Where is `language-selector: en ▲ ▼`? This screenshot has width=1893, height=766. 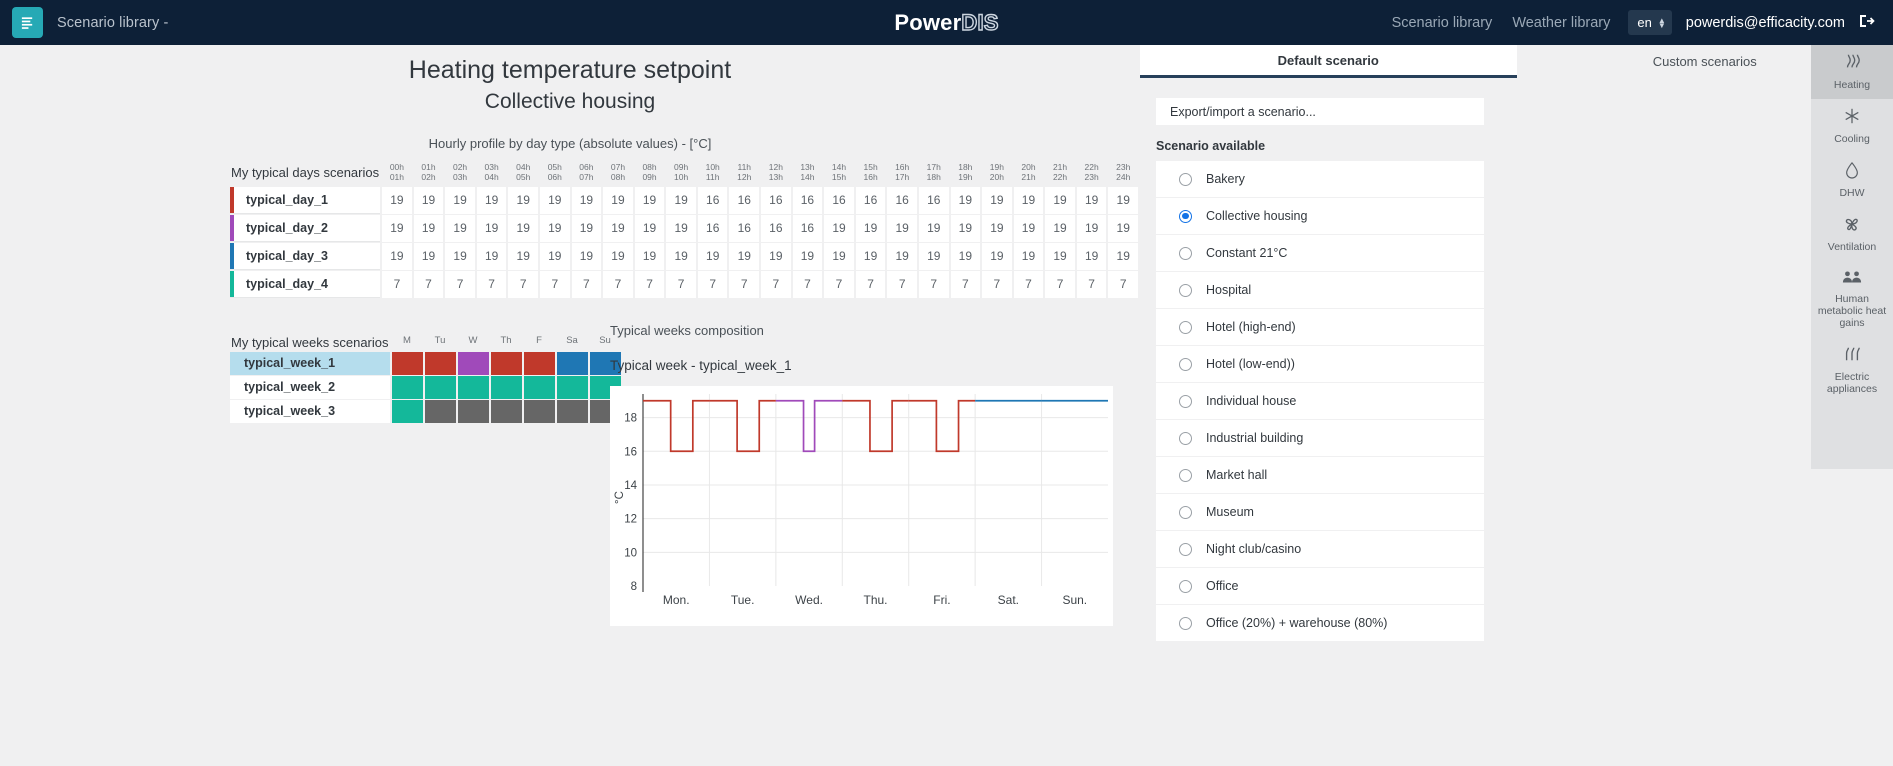 language-selector: en ▲ ▼ is located at coordinates (1650, 22).